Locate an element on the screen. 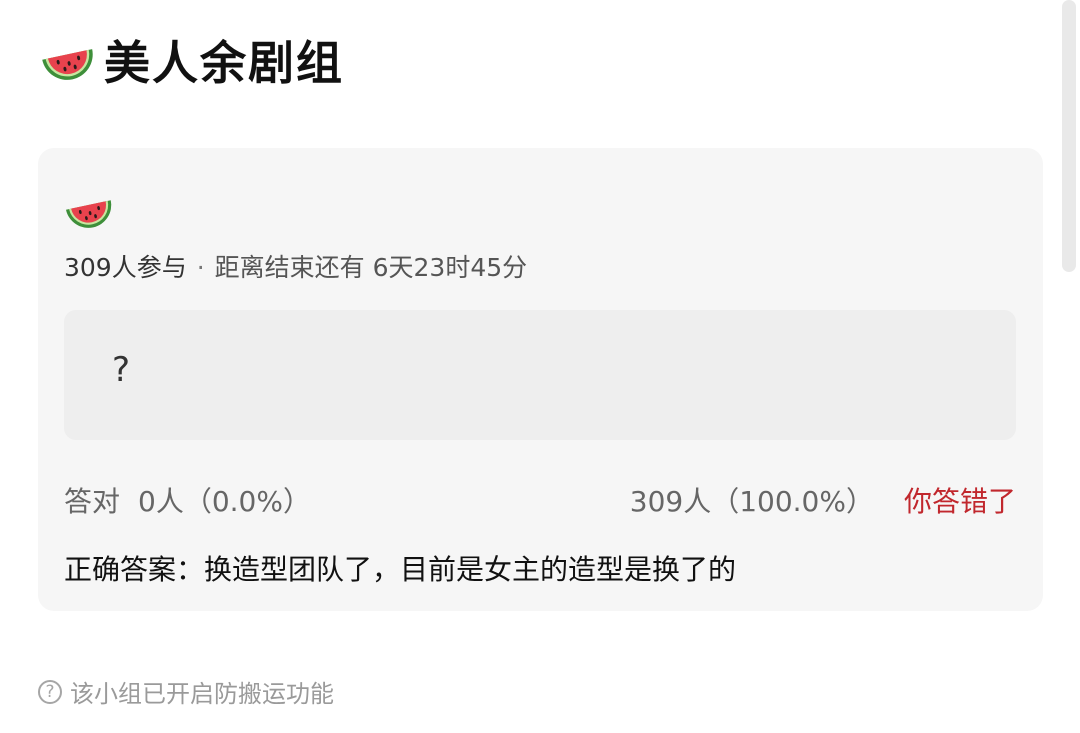  wrong-stats: 309人（100.0%） 你答错了 is located at coordinates (823, 500).